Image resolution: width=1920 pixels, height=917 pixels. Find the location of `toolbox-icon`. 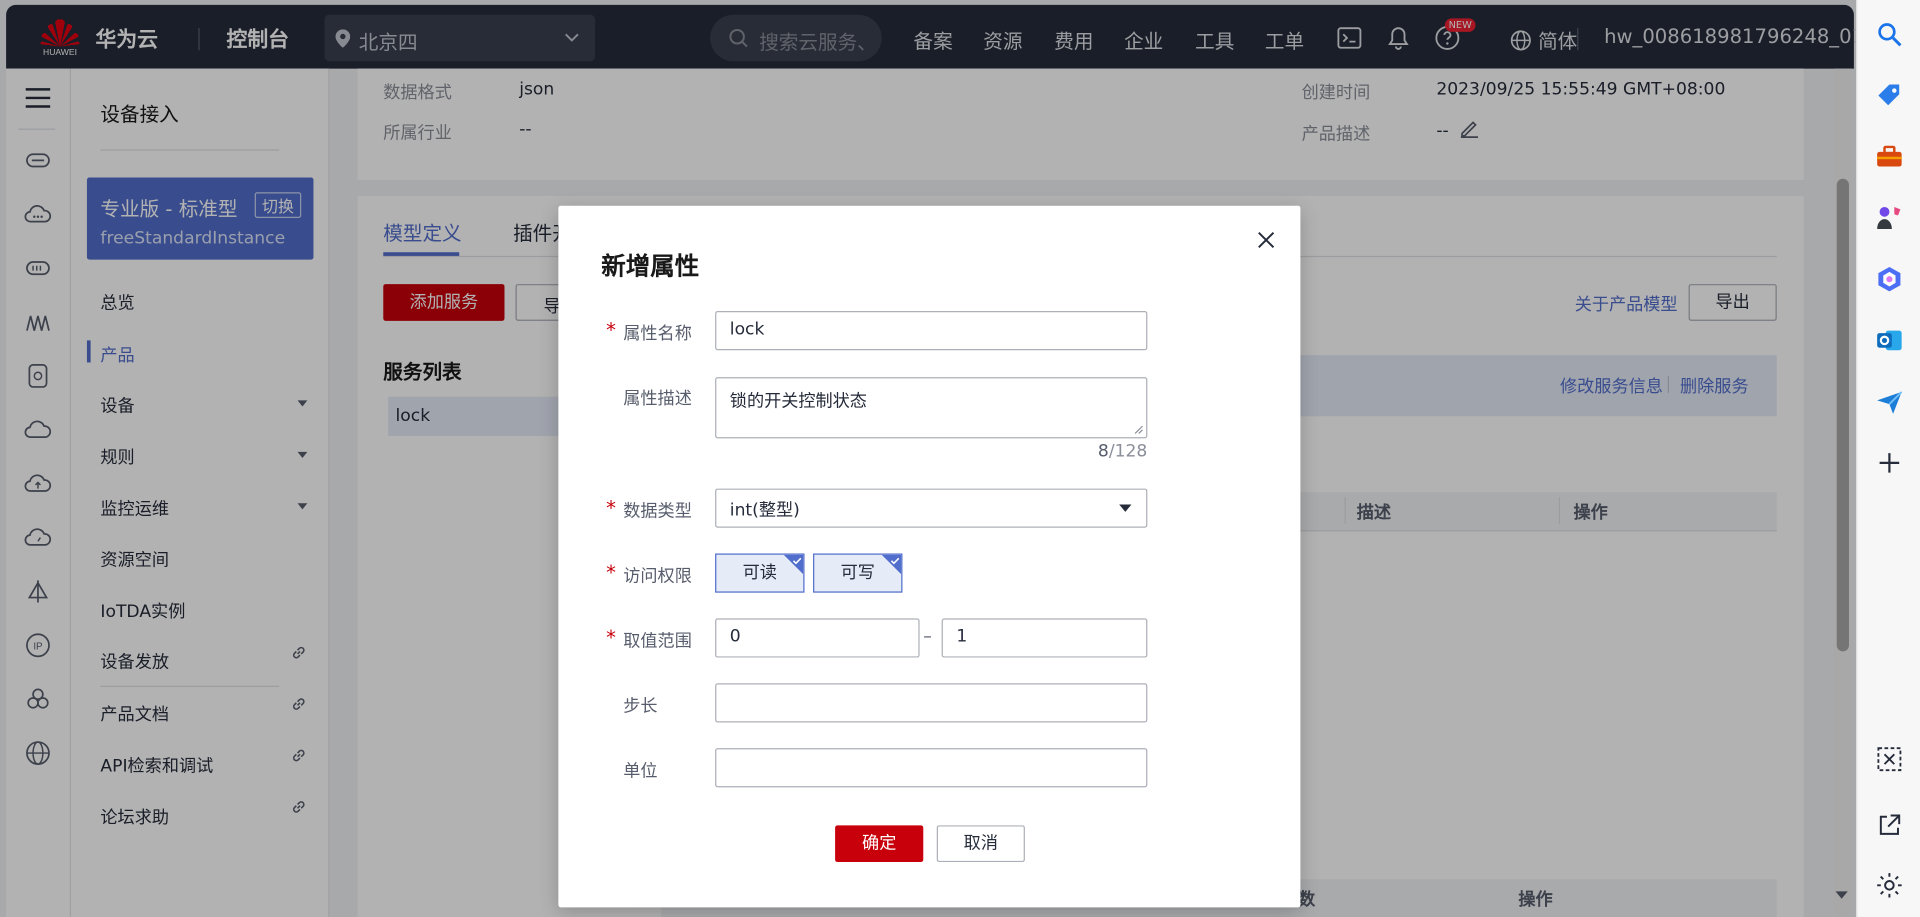

toolbox-icon is located at coordinates (1889, 156).